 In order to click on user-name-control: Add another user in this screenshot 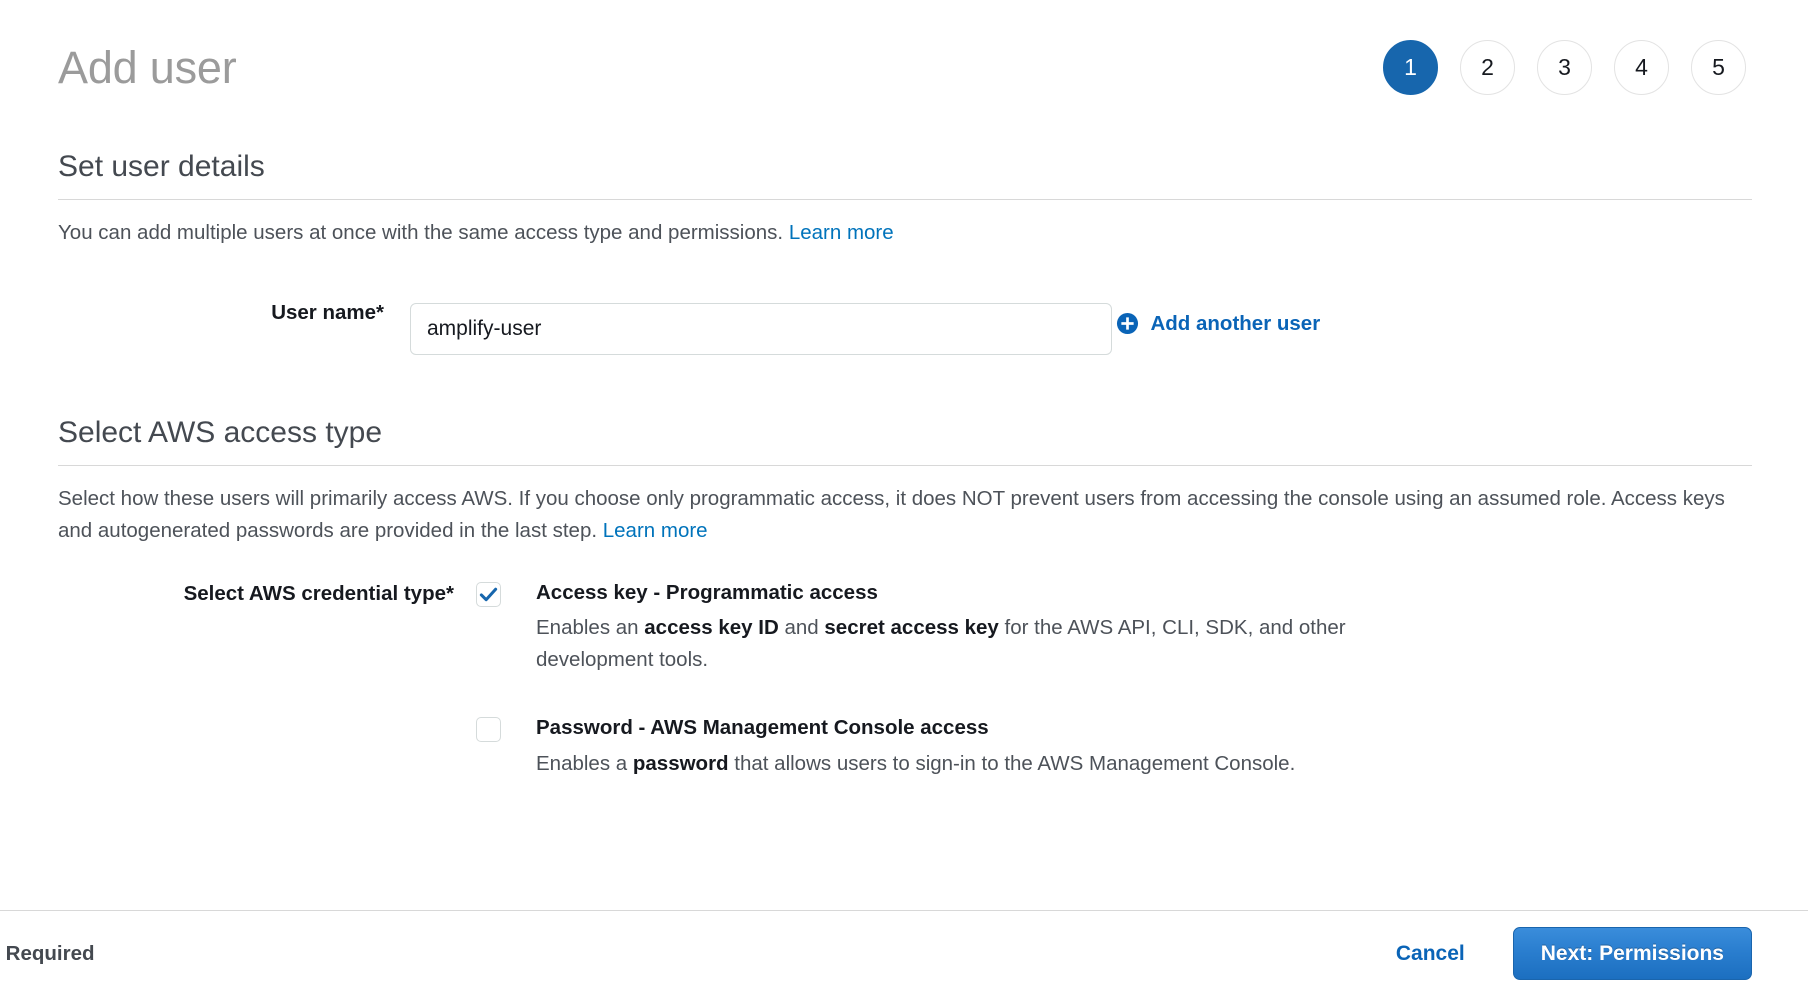, I will do `click(1081, 322)`.